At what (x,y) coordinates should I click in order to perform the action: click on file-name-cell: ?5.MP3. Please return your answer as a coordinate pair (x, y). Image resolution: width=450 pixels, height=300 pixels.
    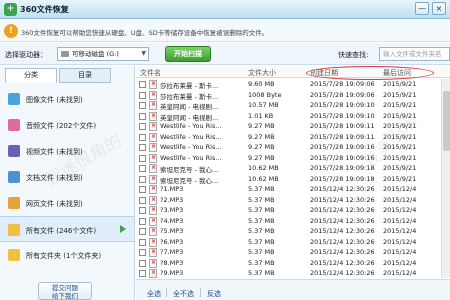
    Looking at the image, I should click on (172, 231).